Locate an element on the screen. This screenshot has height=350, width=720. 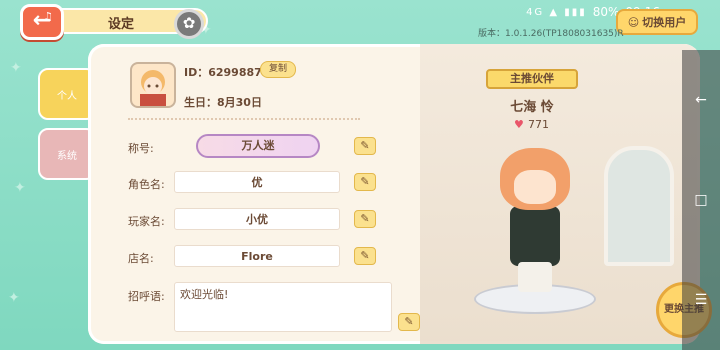
heart-icon: ♥ is located at coordinates (519, 124).